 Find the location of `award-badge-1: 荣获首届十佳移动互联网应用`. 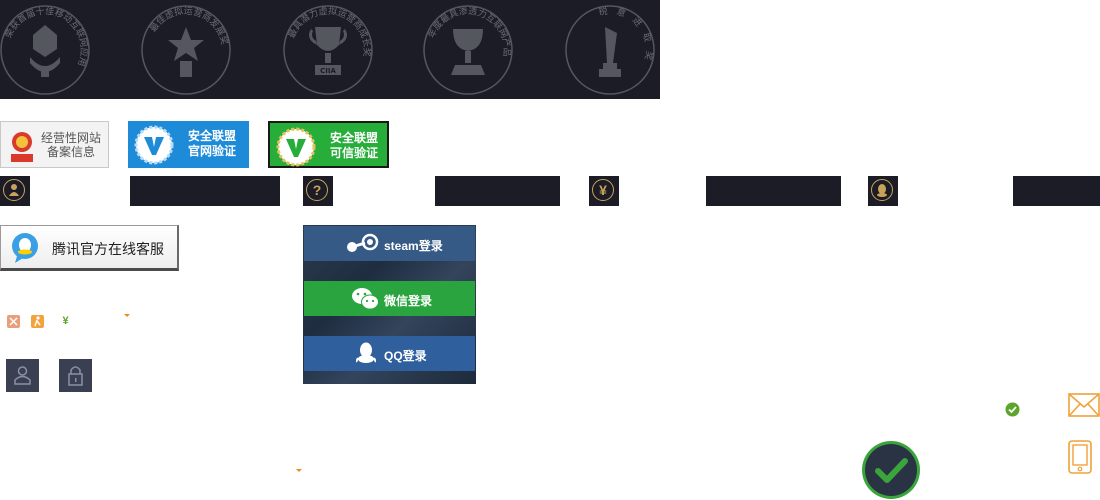

award-badge-1: 荣获首届十佳移动互联网应用 is located at coordinates (45, 50).